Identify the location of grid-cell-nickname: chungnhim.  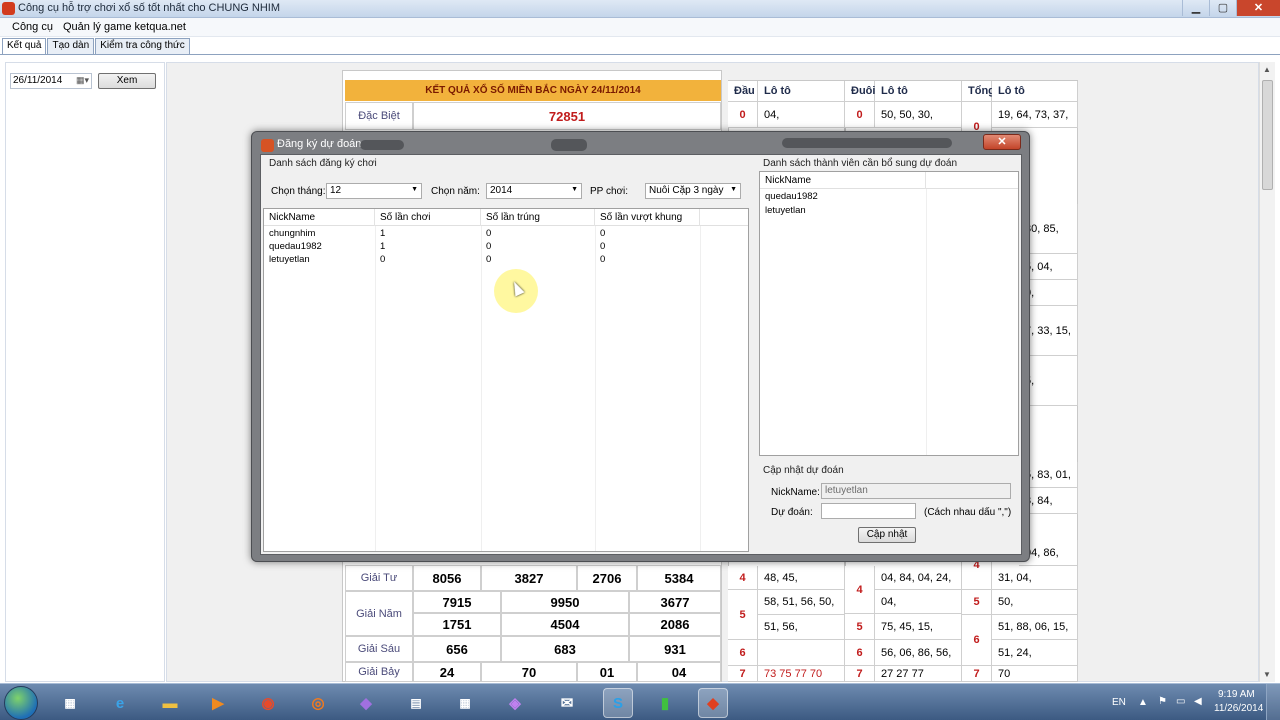
(289, 233).